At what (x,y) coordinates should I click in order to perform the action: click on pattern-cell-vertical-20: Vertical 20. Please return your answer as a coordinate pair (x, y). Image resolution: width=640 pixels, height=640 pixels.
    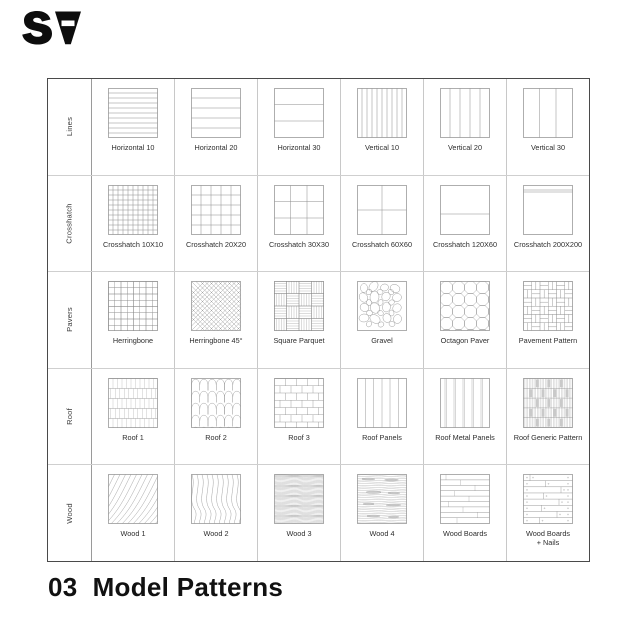
    Looking at the image, I should click on (465, 127).